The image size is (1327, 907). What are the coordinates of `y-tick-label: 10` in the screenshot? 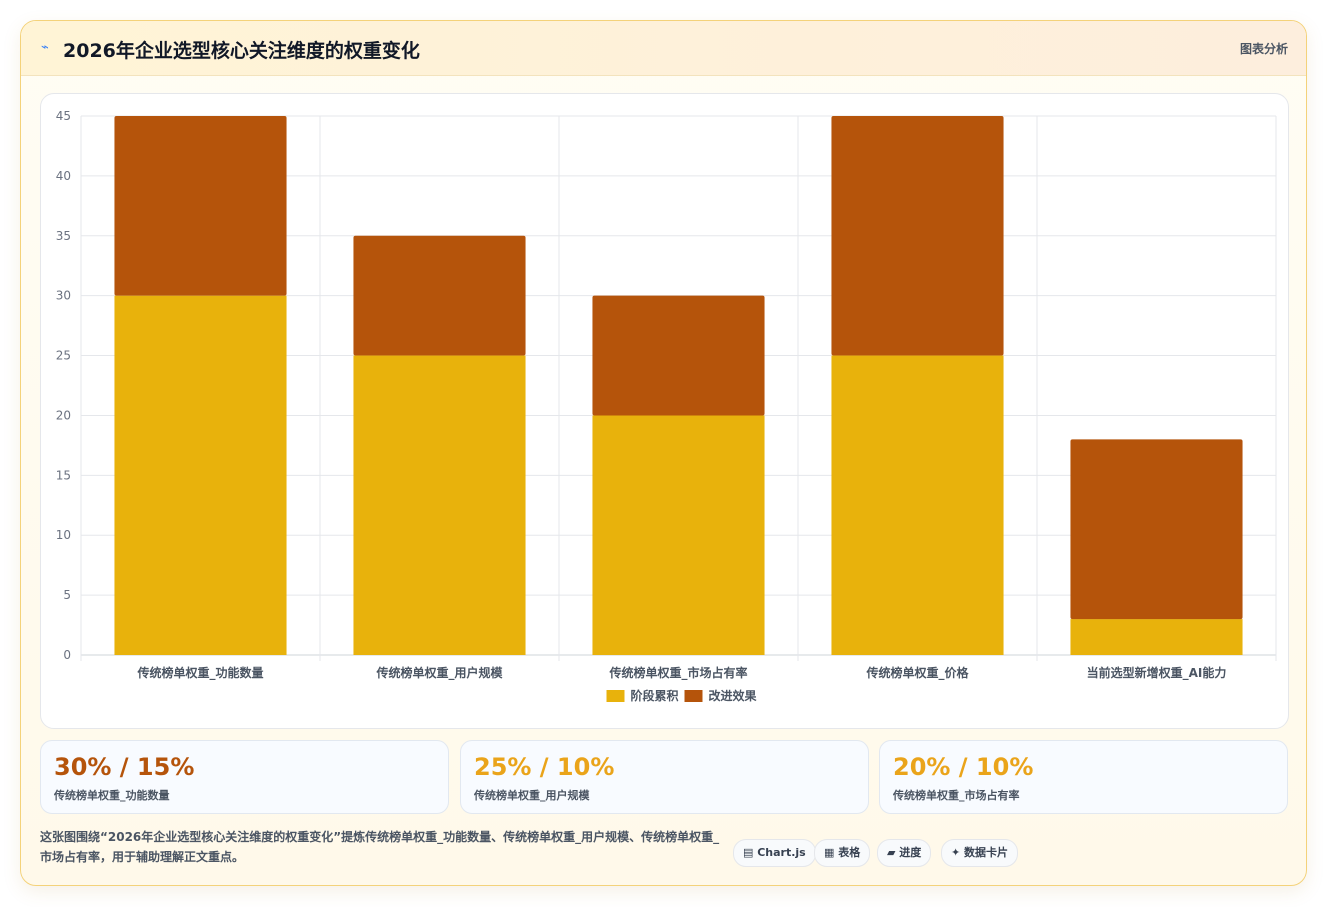 It's located at (63, 535).